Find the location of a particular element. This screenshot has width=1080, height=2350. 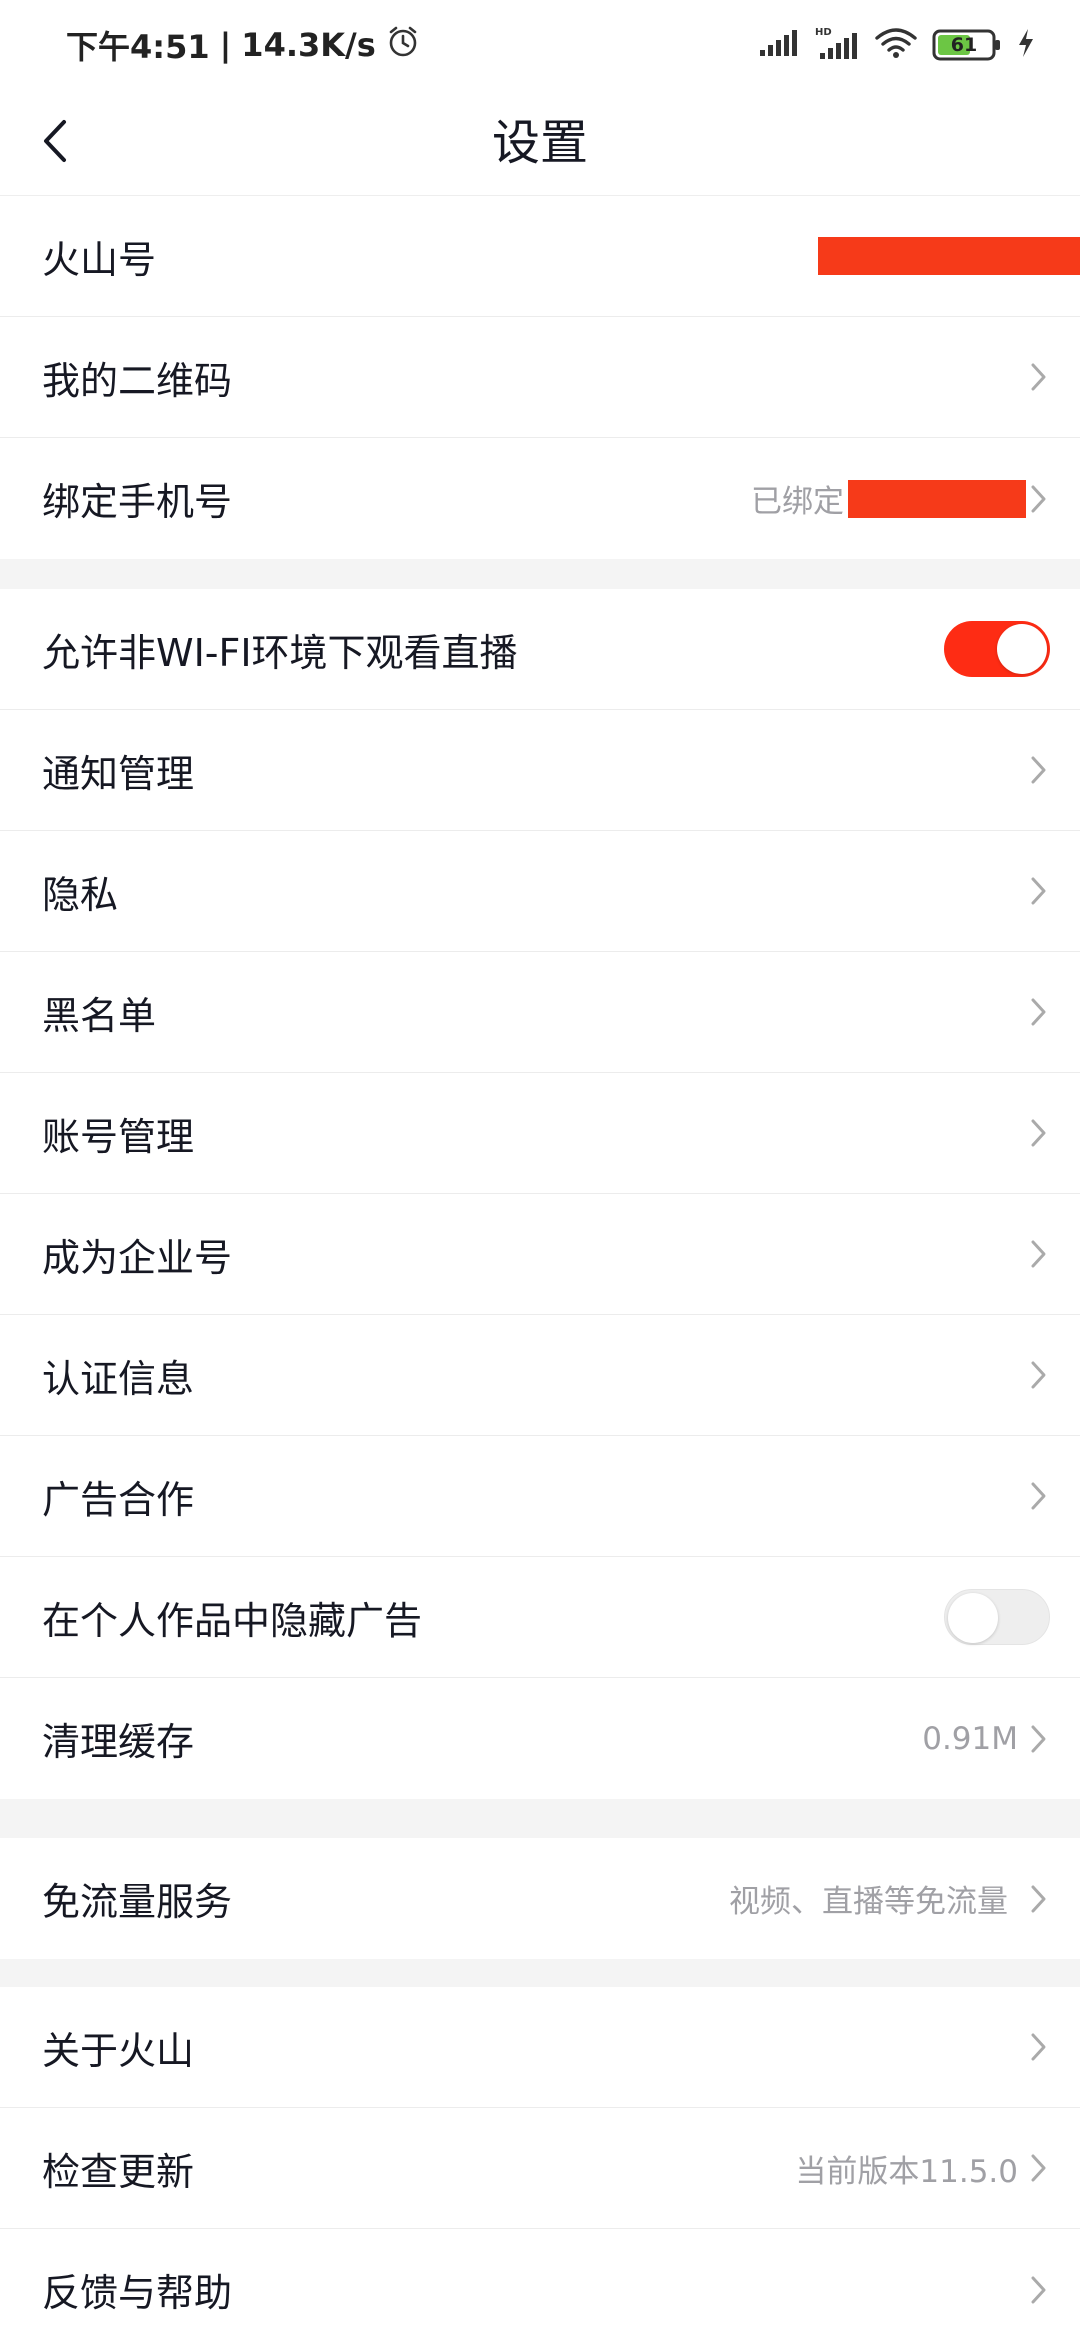

status-left: 下午4:51 | 14.3K/s is located at coordinates (243, 45).